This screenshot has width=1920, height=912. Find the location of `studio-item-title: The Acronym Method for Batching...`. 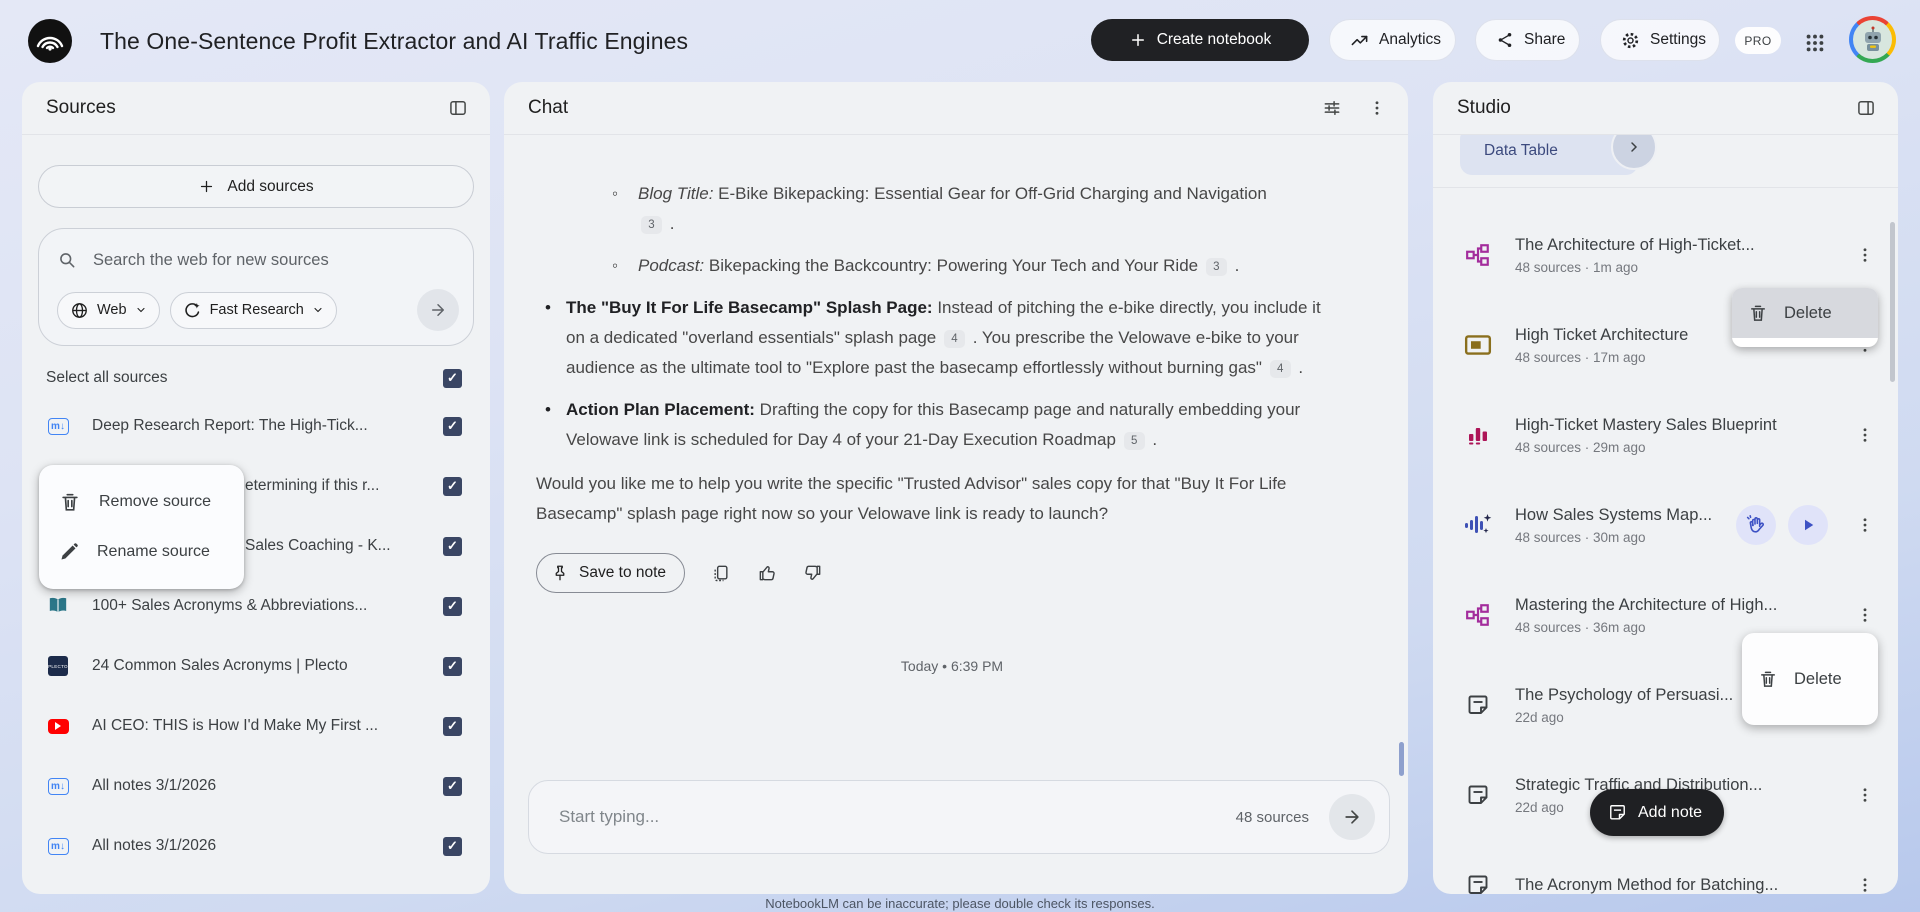

studio-item-title: The Acronym Method for Batching... is located at coordinates (1647, 884).